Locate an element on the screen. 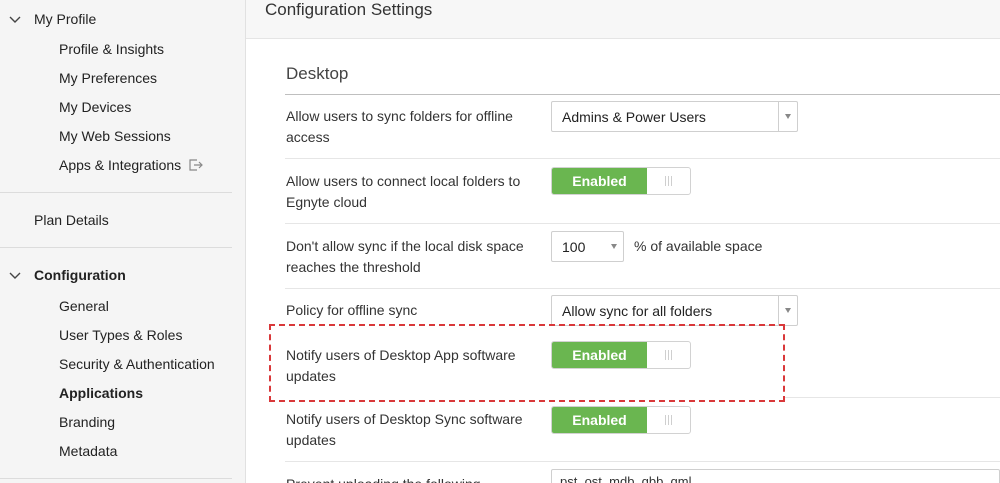  sidebar-item-my-web-sessions: My Web Sessions is located at coordinates (115, 136).